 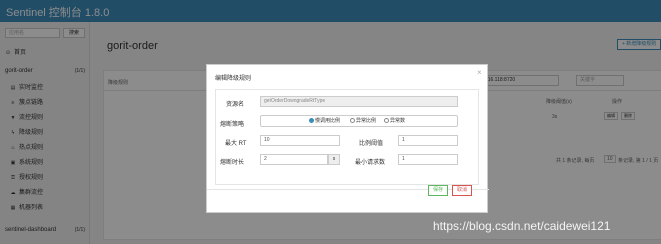 What do you see at coordinates (428, 140) in the screenshot?
I see `ratio-field: 1` at bounding box center [428, 140].